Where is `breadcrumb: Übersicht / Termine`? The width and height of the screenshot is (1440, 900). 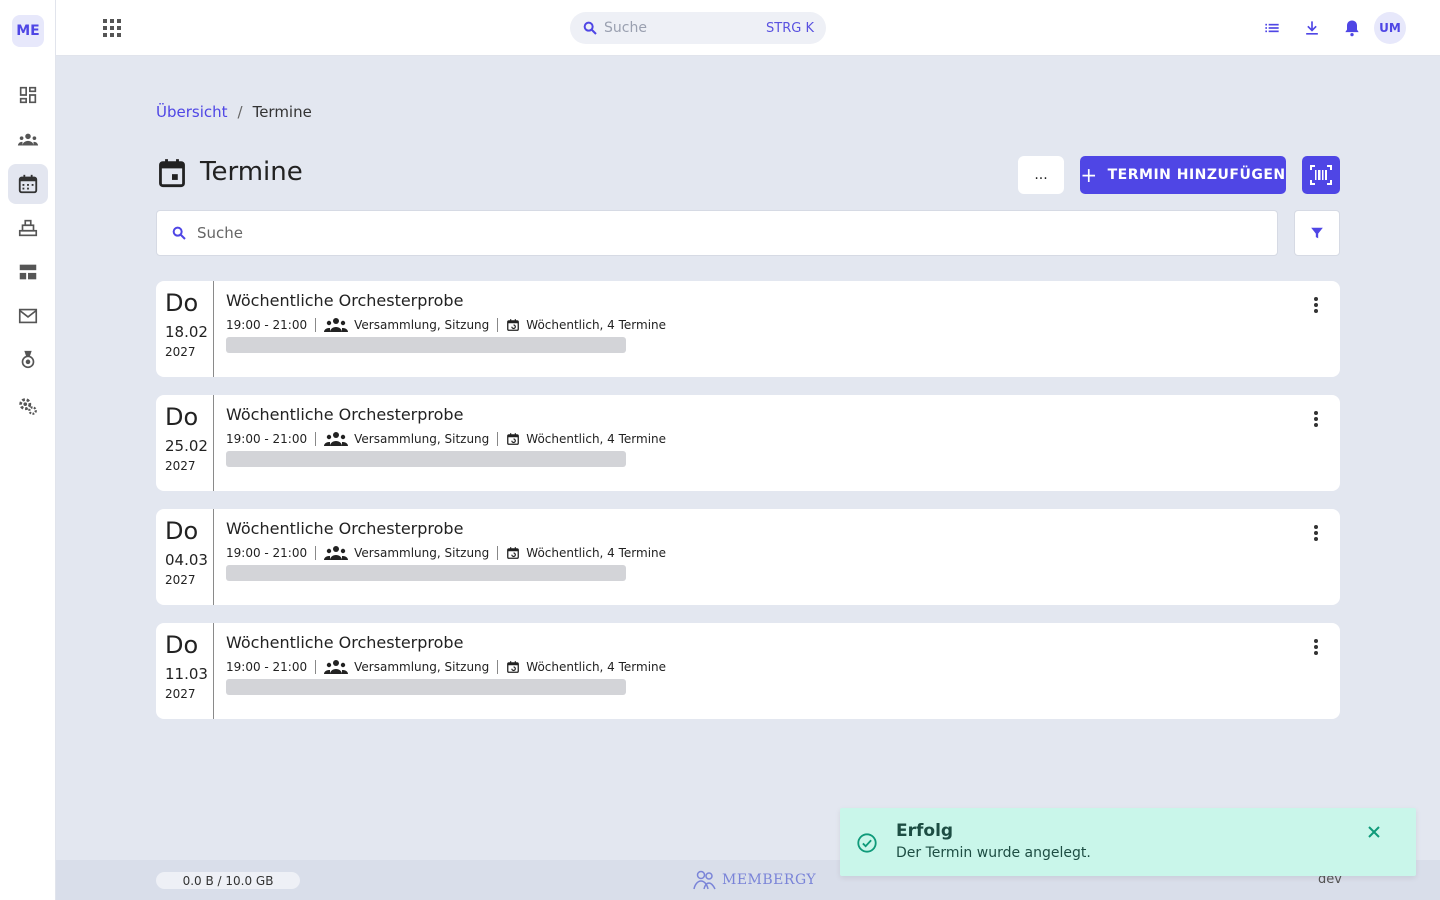 breadcrumb: Übersicht / Termine is located at coordinates (234, 112).